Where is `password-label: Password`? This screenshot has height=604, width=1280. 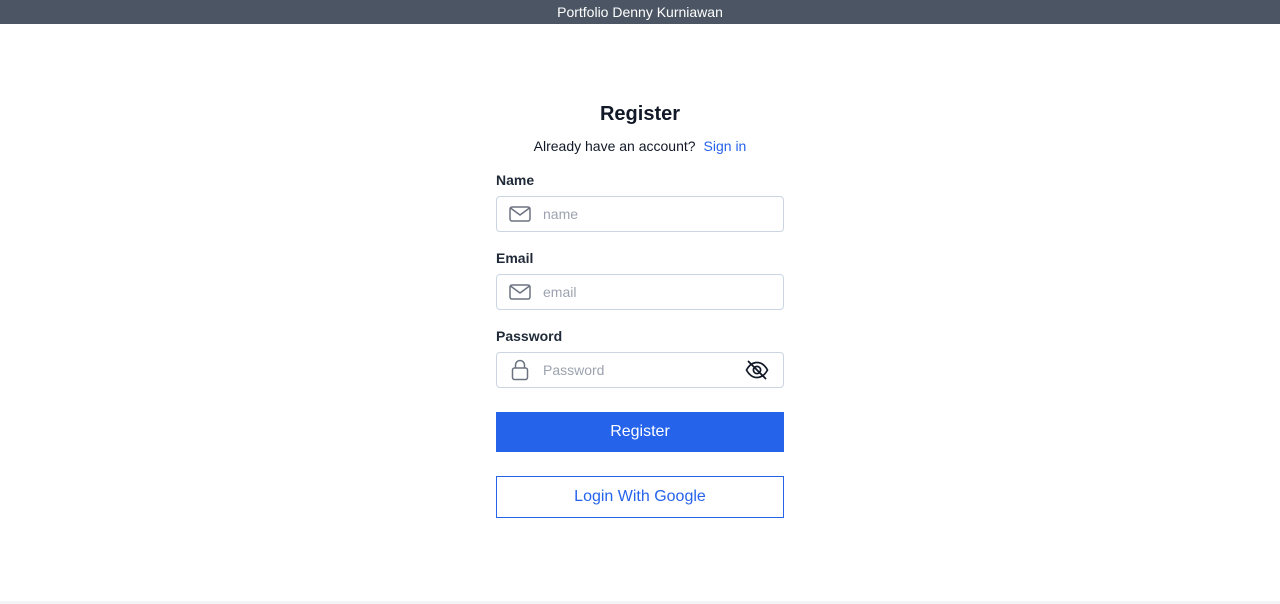
password-label: Password is located at coordinates (529, 336).